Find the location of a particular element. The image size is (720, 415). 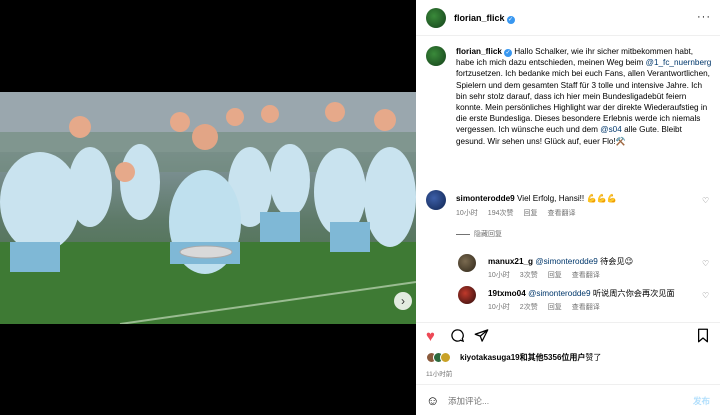

caption-mention: @1_fc_nuernberg is located at coordinates (679, 62).